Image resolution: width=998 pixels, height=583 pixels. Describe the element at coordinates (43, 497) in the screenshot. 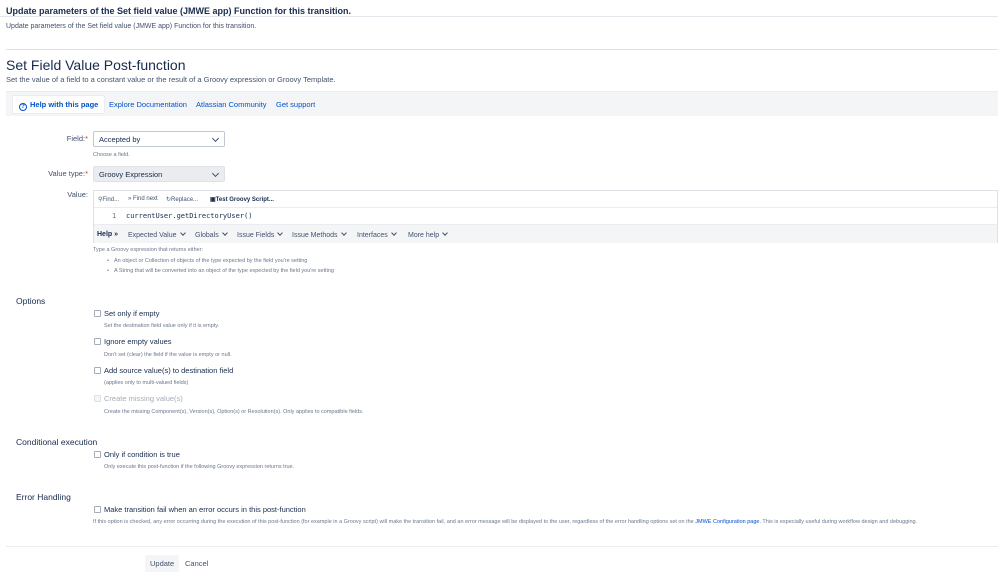

I see `error-handling-heading: Error Handling` at that location.